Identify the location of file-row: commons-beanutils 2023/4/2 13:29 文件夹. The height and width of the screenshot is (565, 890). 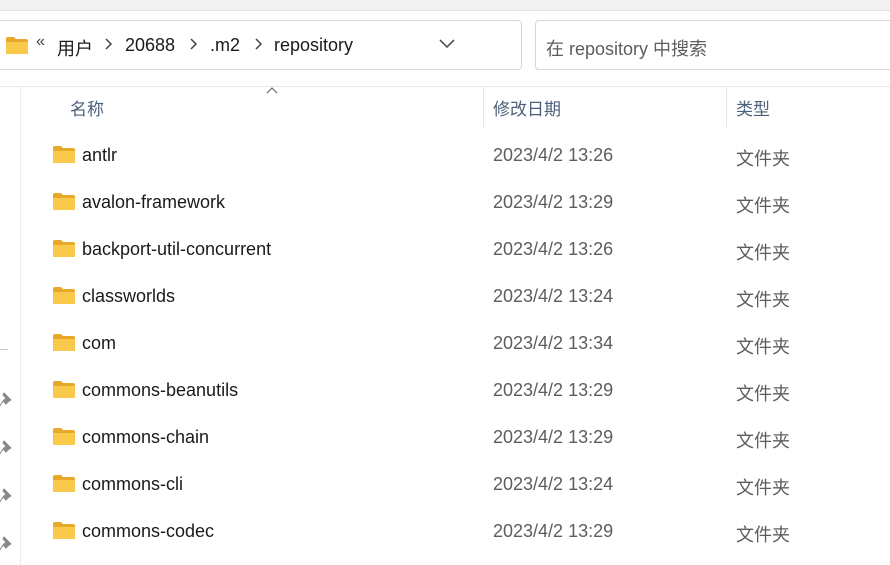
(465, 391).